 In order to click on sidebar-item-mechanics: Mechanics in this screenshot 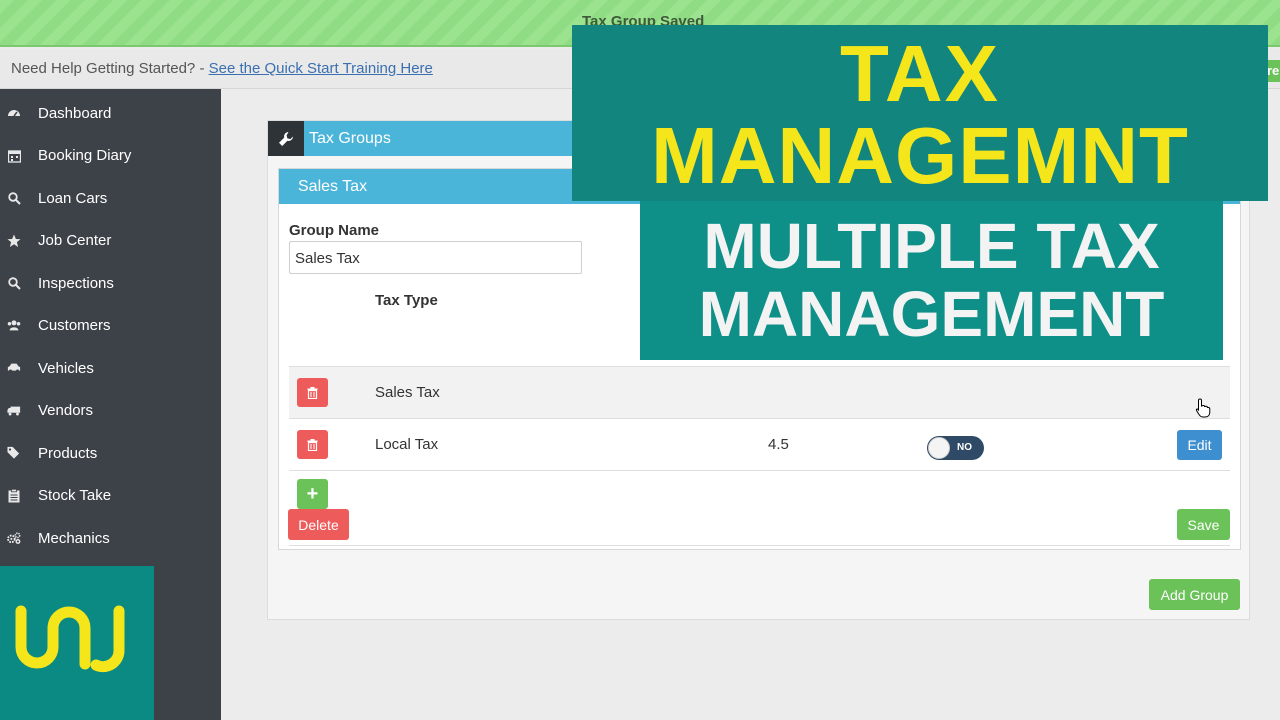, I will do `click(110, 538)`.